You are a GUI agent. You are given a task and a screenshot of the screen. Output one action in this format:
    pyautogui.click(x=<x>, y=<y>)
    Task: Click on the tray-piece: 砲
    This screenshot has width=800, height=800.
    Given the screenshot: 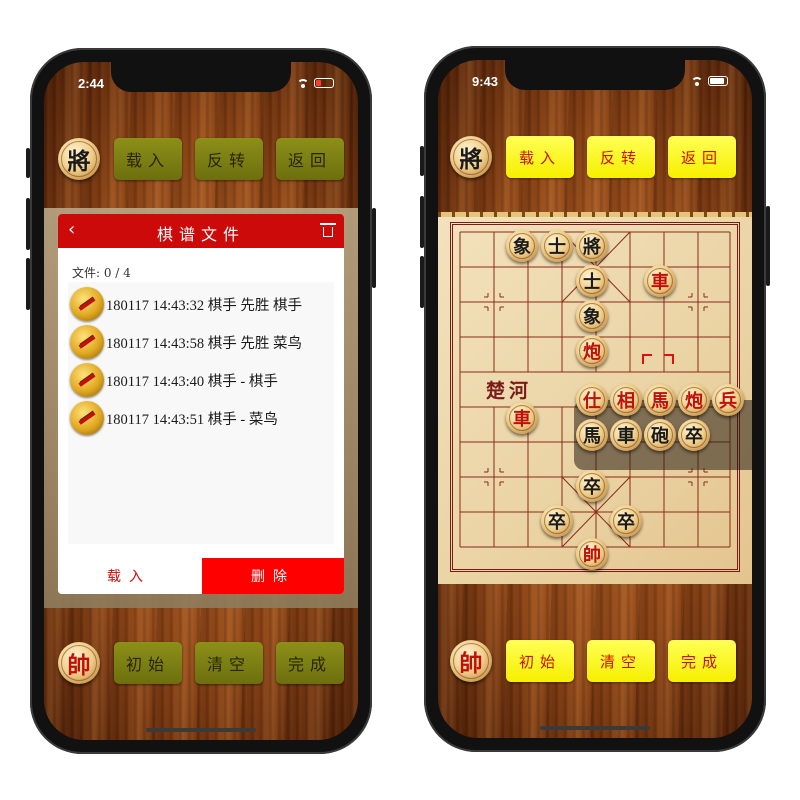 What is the action you would take?
    pyautogui.click(x=660, y=435)
    